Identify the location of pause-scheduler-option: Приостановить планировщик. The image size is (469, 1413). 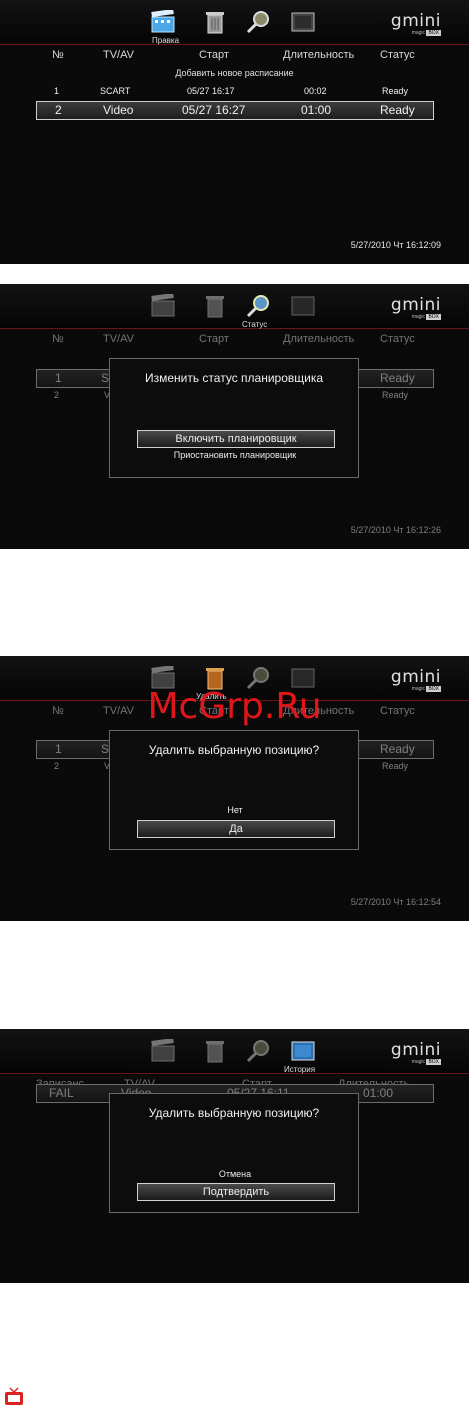
(235, 455).